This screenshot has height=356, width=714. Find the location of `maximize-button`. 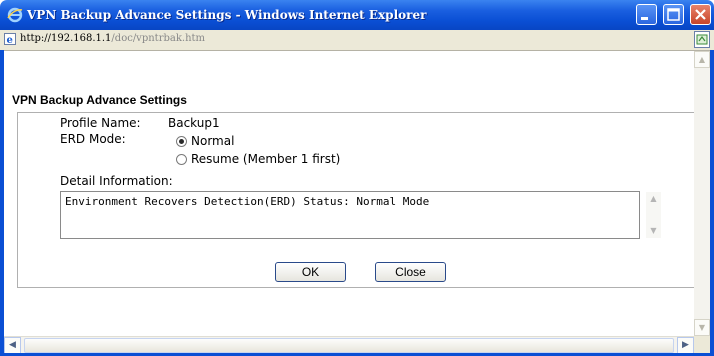

maximize-button is located at coordinates (673, 14).